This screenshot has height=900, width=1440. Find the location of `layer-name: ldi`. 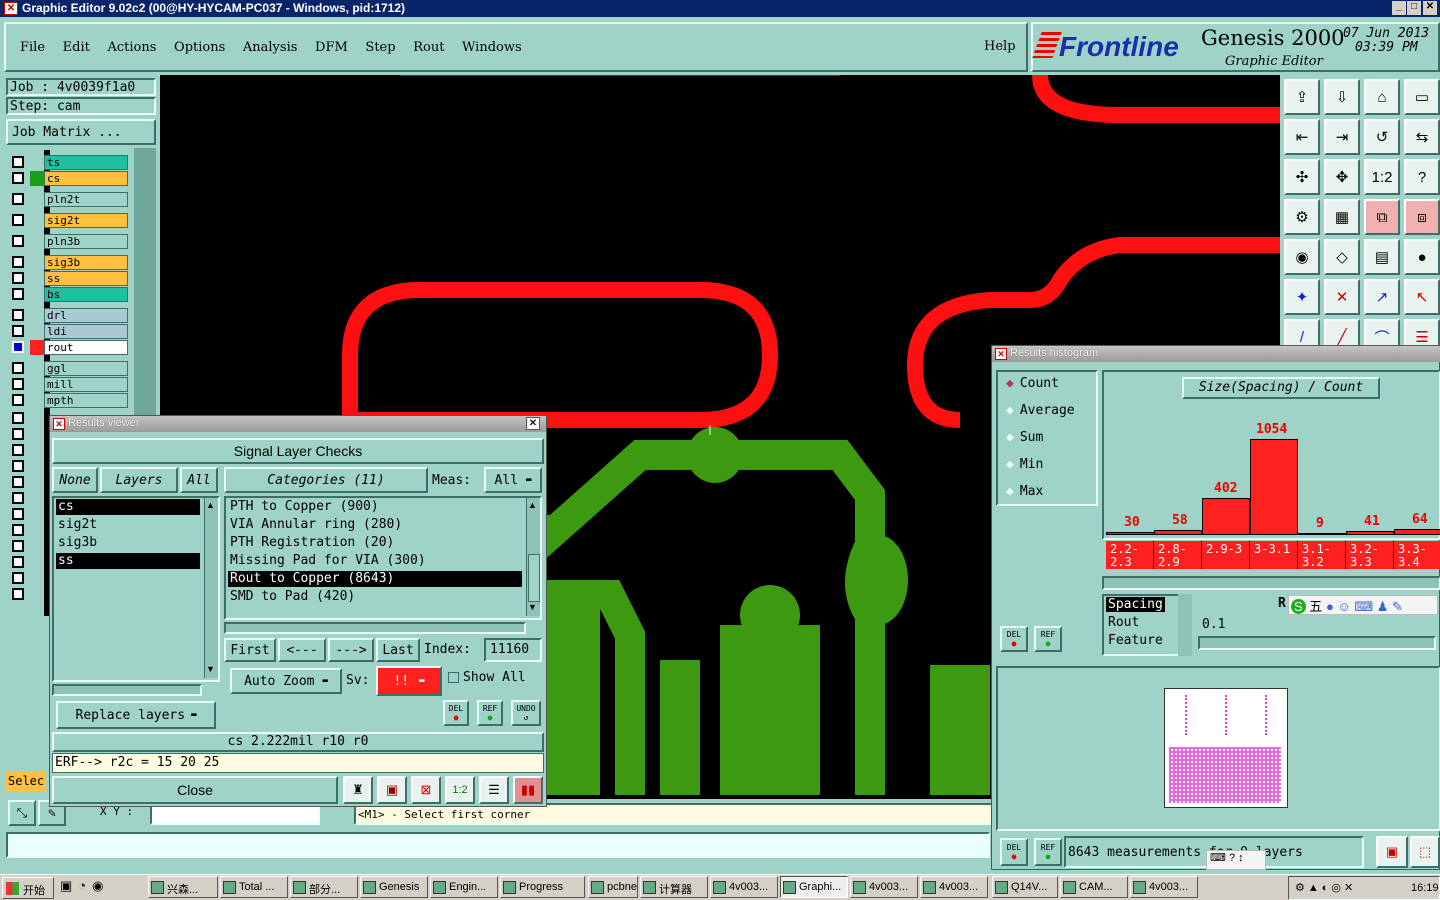

layer-name: ldi is located at coordinates (86, 331).